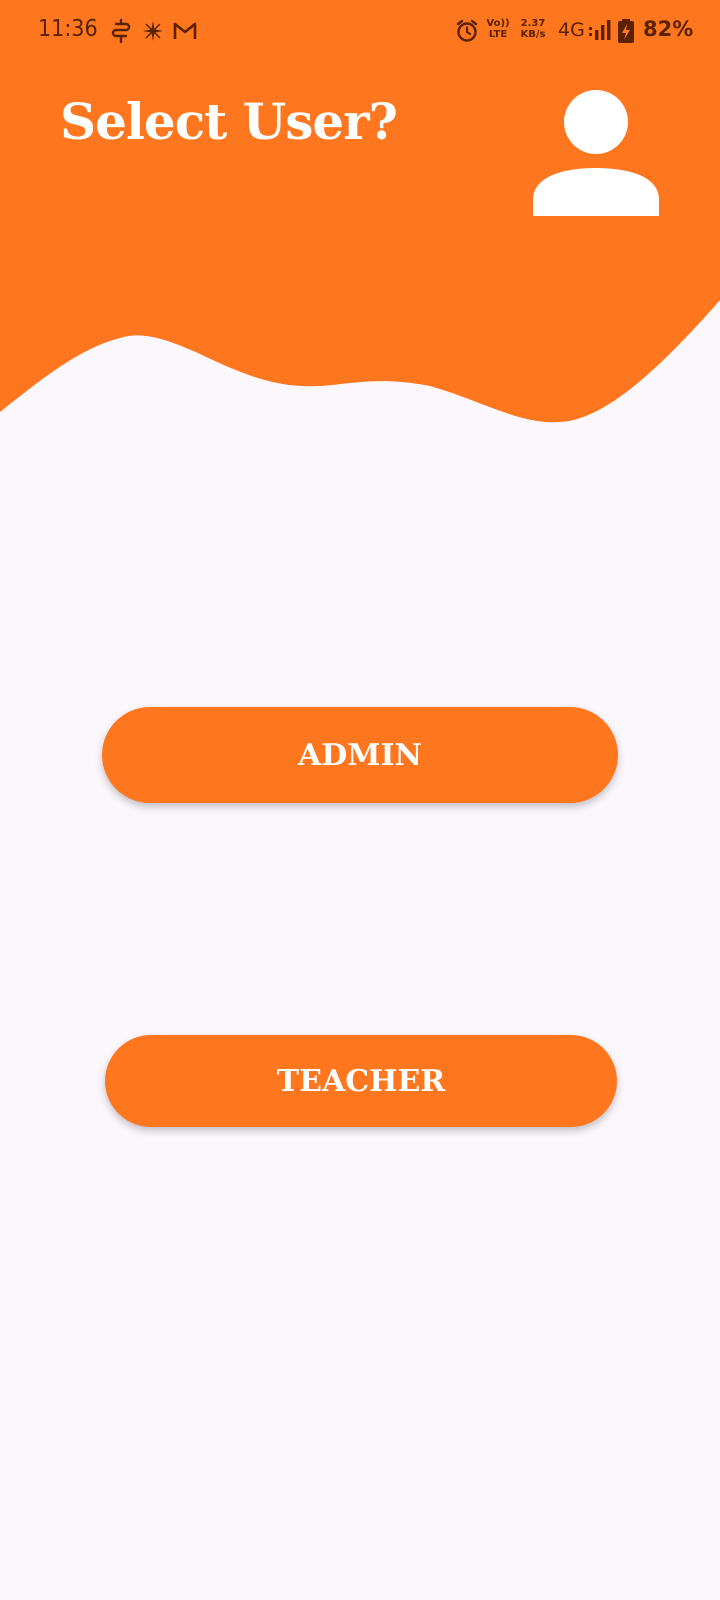 Image resolution: width=720 pixels, height=1600 pixels. Describe the element at coordinates (153, 31) in the screenshot. I see `sparkle-icon` at that location.